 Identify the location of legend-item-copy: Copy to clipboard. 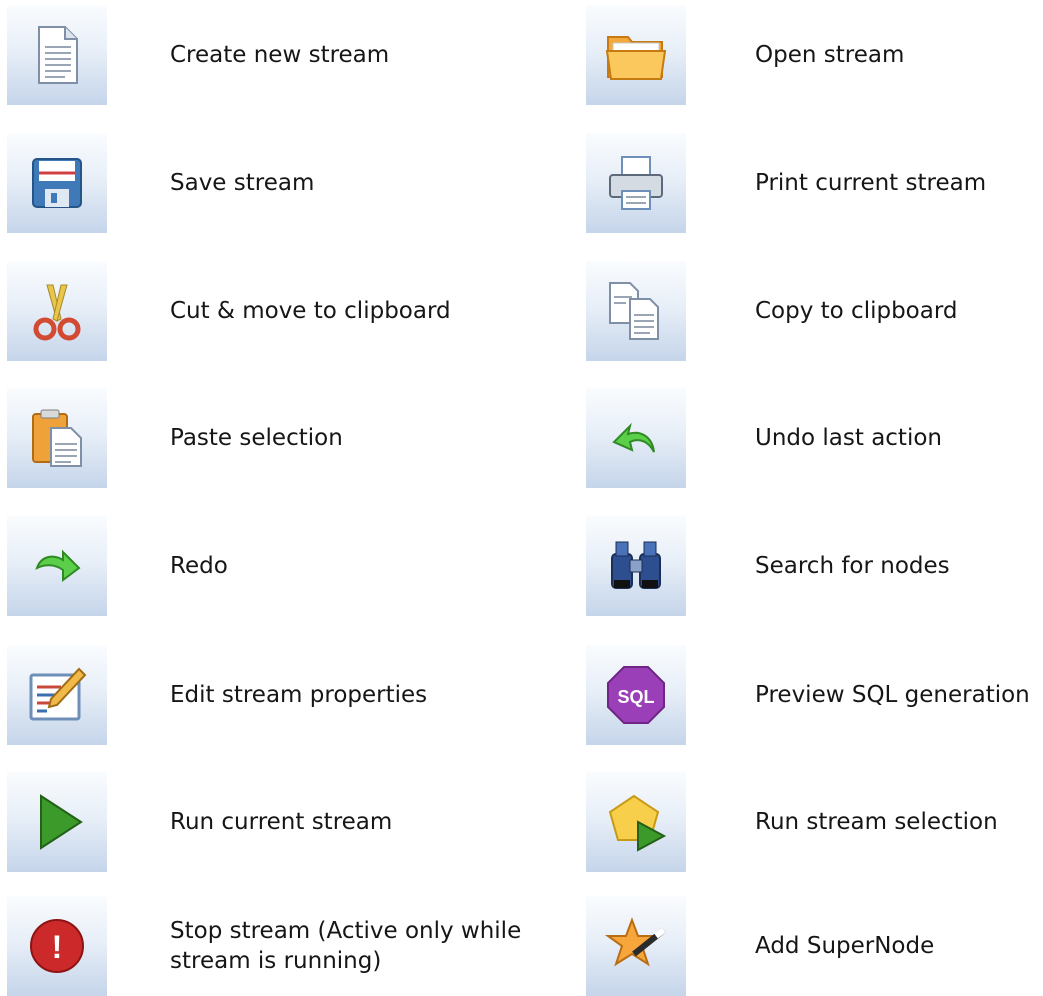
(814, 308).